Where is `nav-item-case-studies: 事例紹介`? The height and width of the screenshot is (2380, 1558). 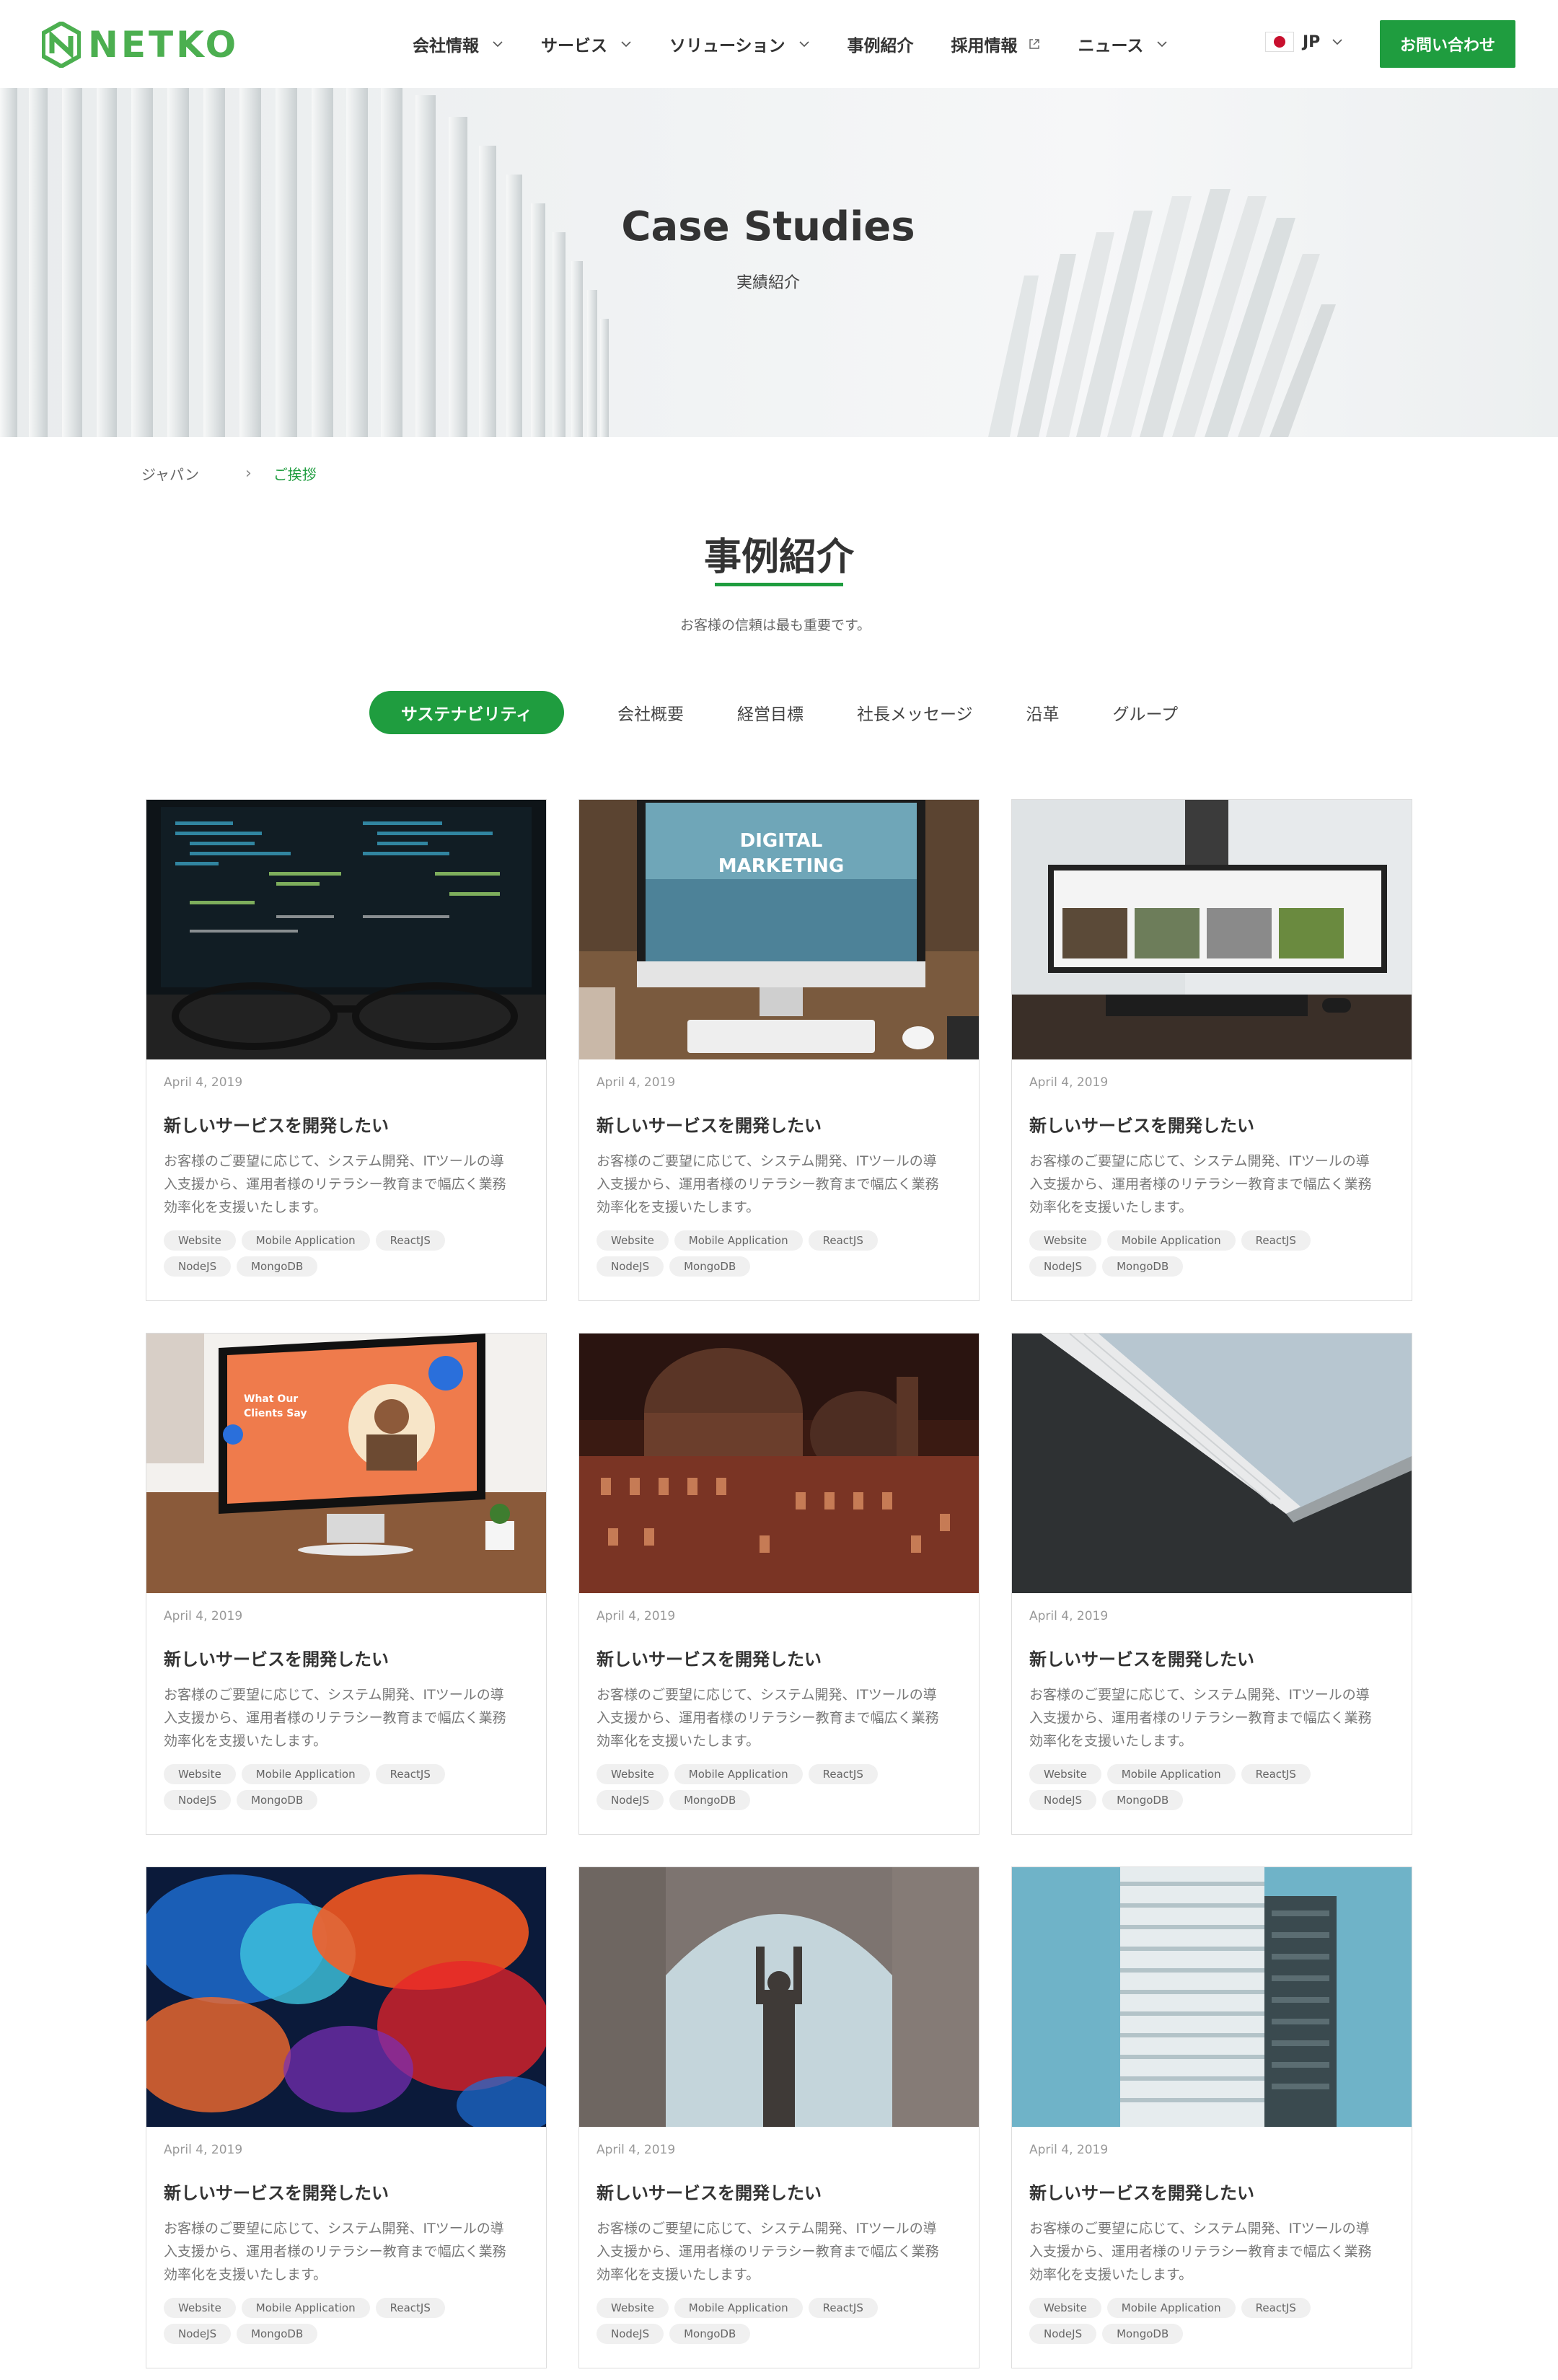
nav-item-case-studies: 事例紹介 is located at coordinates (881, 44).